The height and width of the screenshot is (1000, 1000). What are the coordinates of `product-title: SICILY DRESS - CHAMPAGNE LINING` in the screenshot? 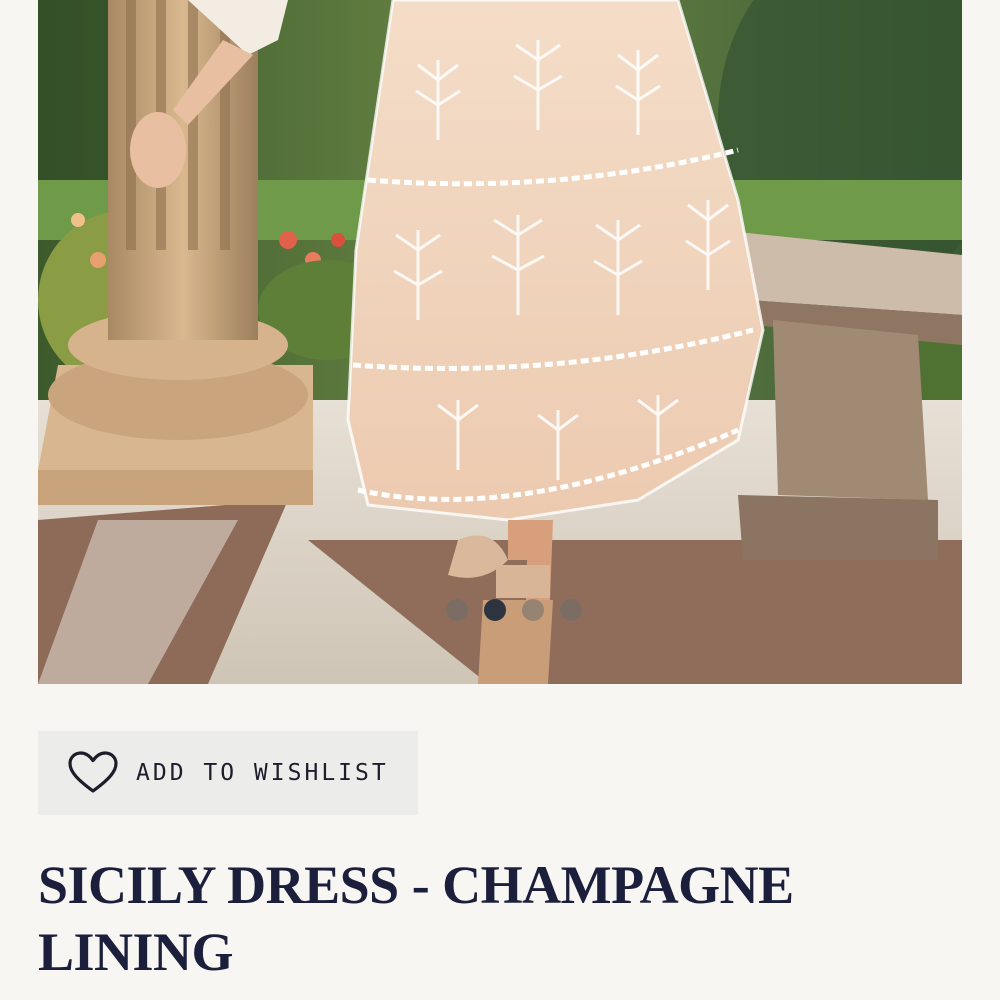 It's located at (416, 918).